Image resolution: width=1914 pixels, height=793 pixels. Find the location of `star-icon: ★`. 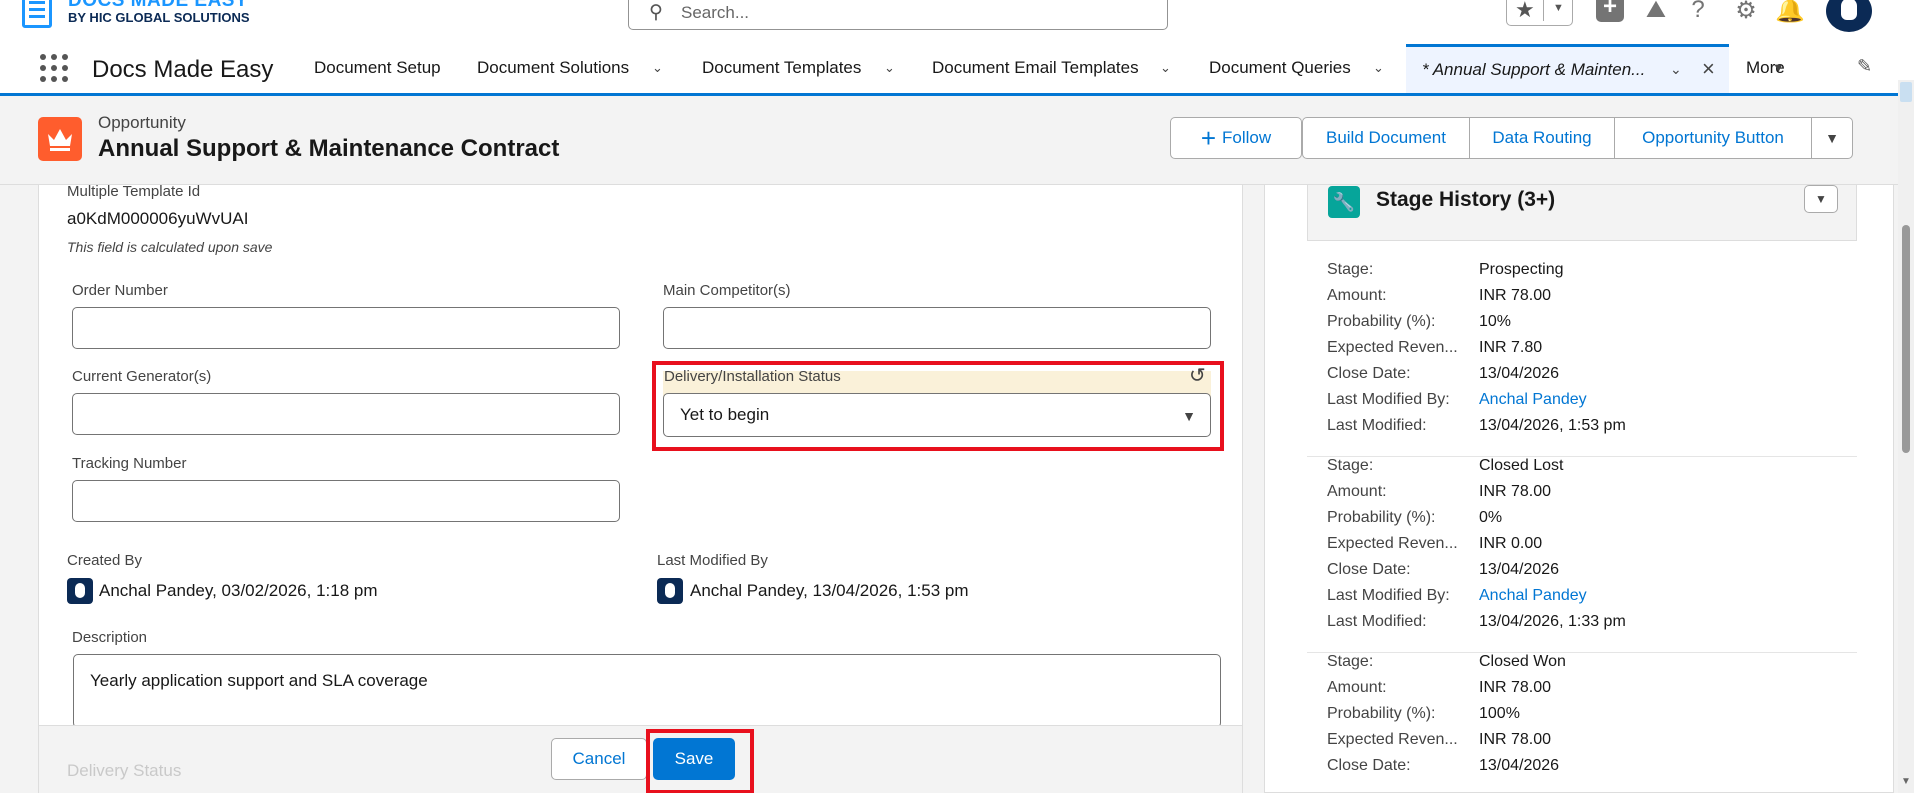

star-icon: ★ is located at coordinates (1525, 11).